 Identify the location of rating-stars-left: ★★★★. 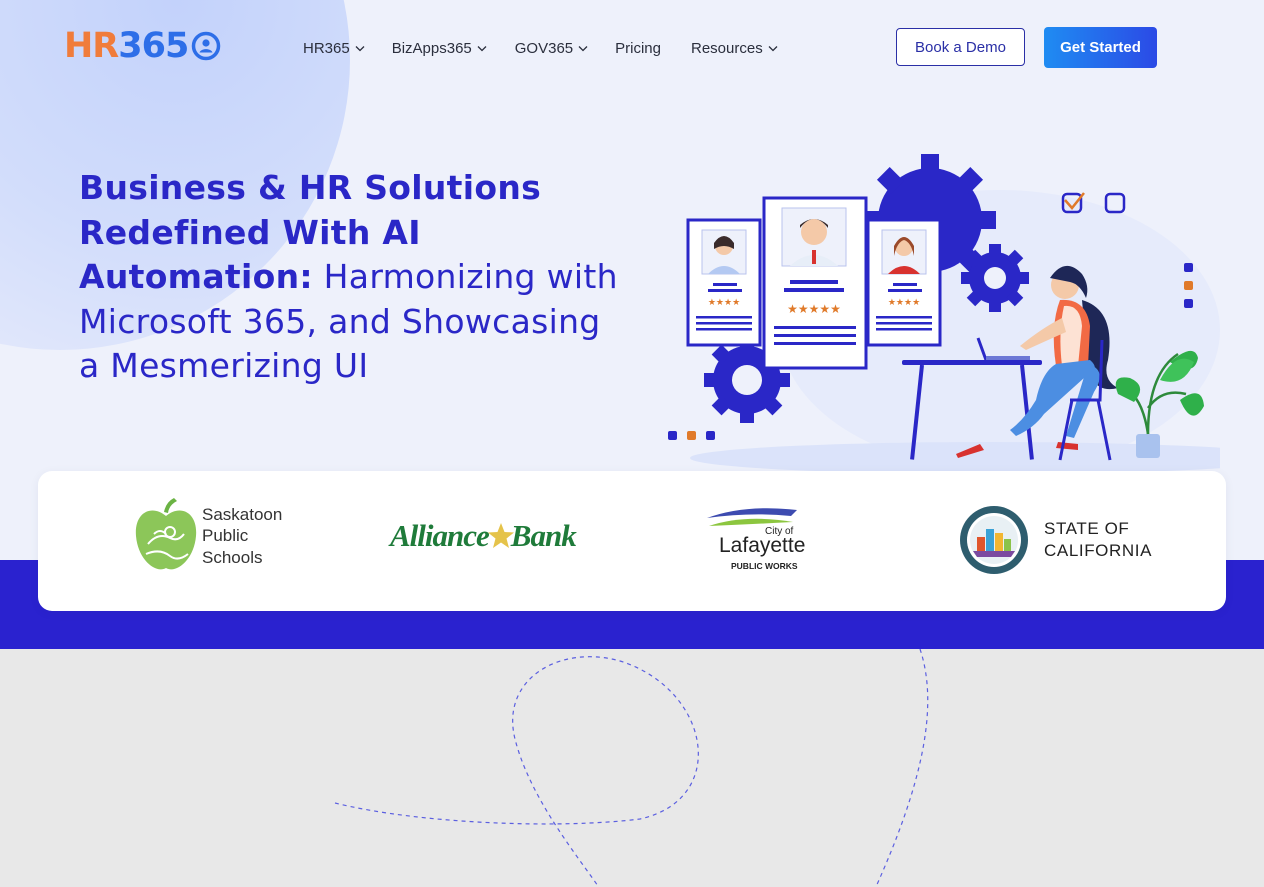
(724, 303).